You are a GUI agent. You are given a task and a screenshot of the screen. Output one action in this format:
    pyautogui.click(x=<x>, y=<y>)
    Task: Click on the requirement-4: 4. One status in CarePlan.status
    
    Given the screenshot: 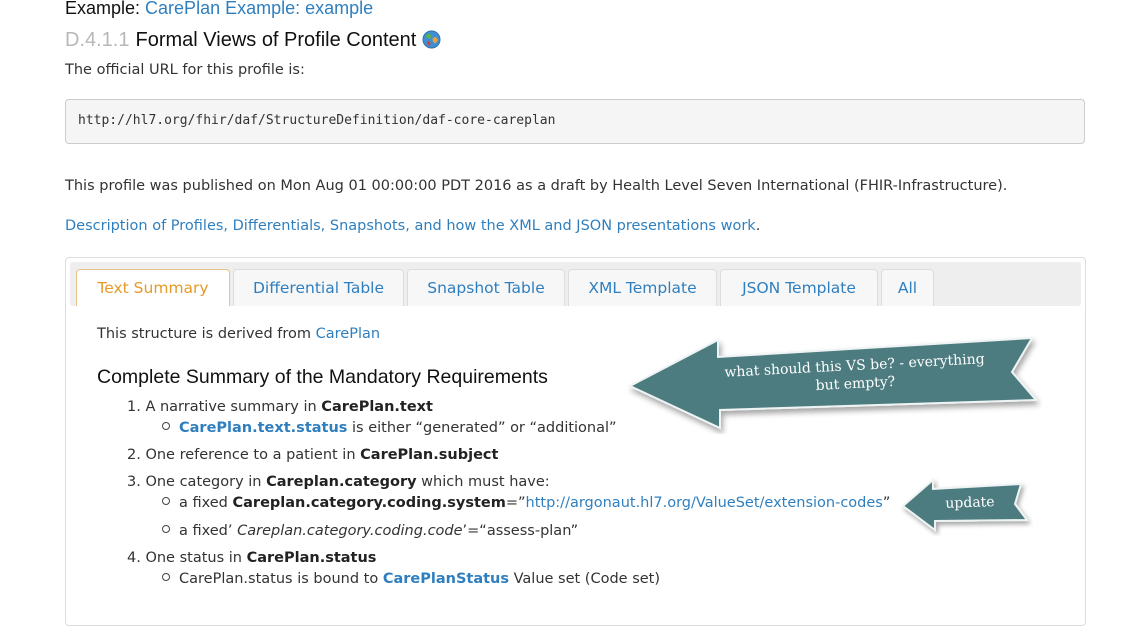 What is the action you would take?
    pyautogui.click(x=251, y=558)
    